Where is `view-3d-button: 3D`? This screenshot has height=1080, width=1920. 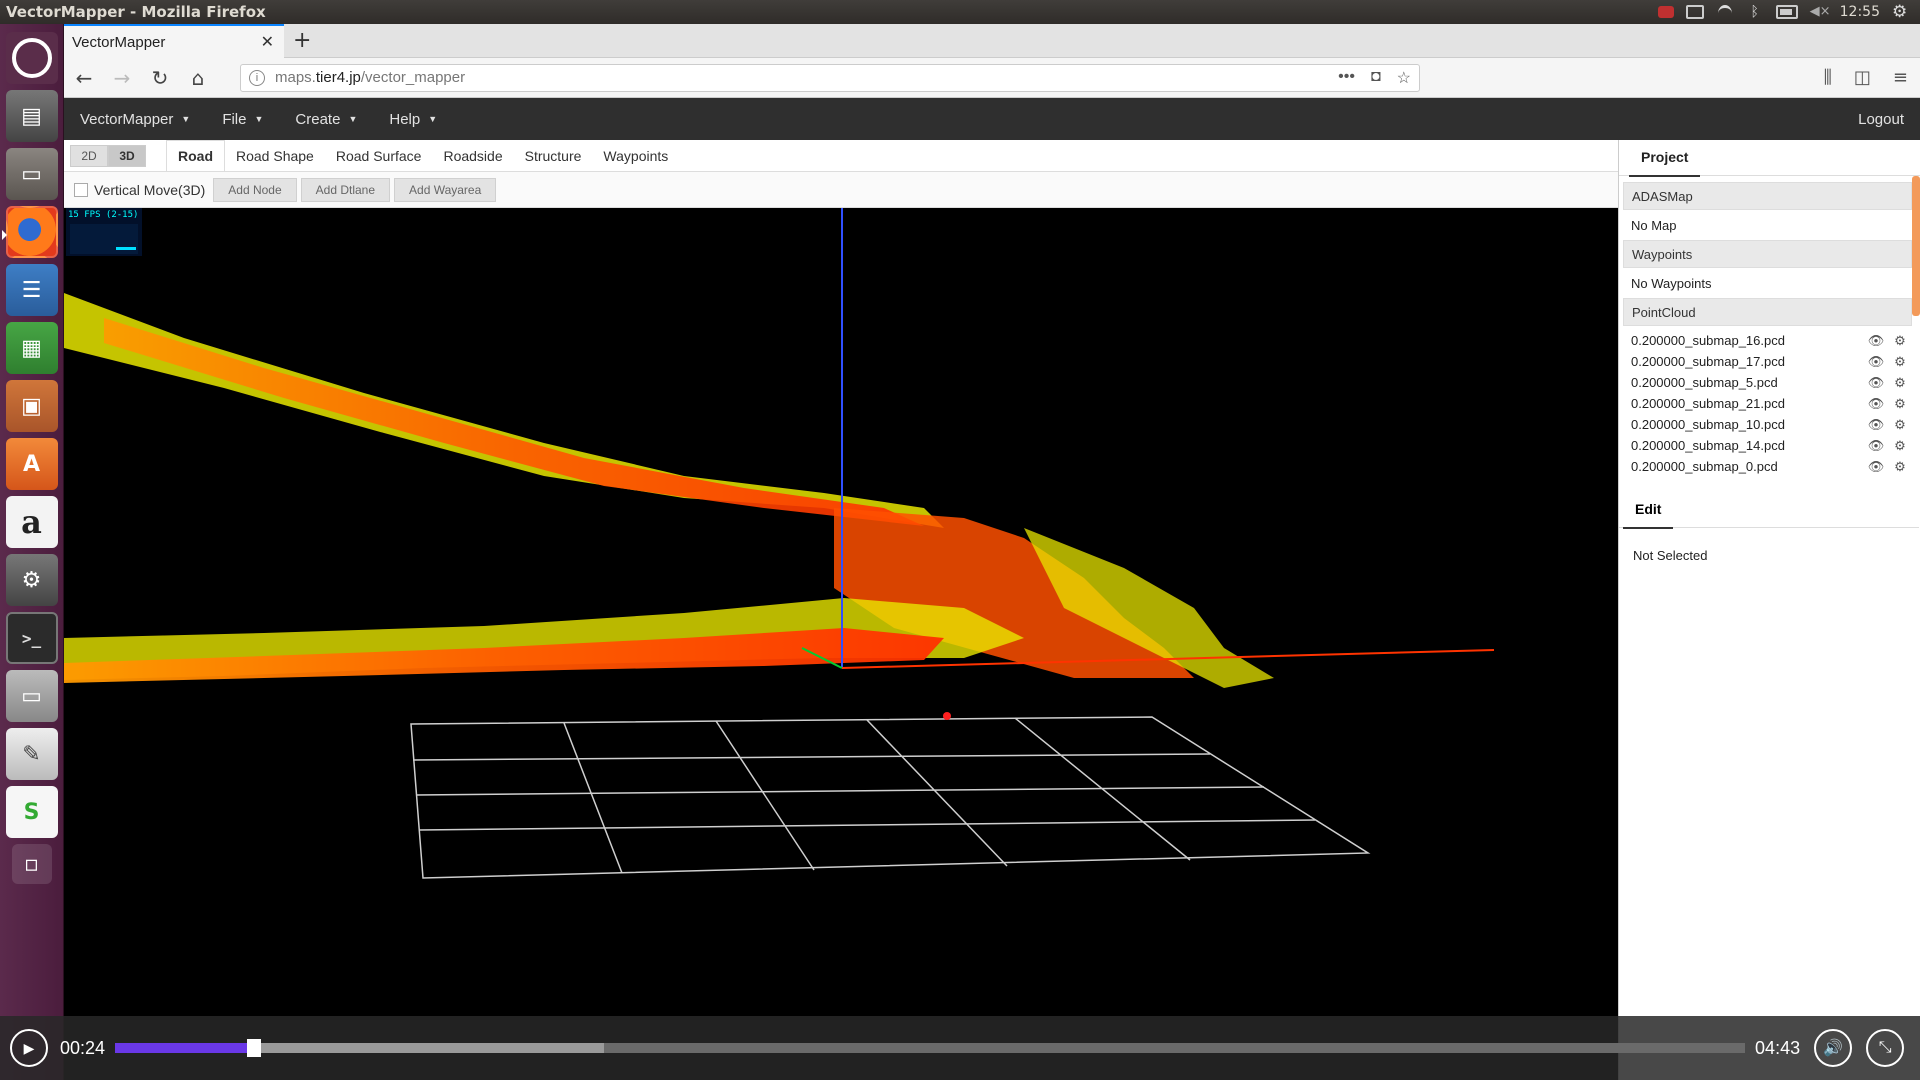
view-3d-button: 3D is located at coordinates (127, 155).